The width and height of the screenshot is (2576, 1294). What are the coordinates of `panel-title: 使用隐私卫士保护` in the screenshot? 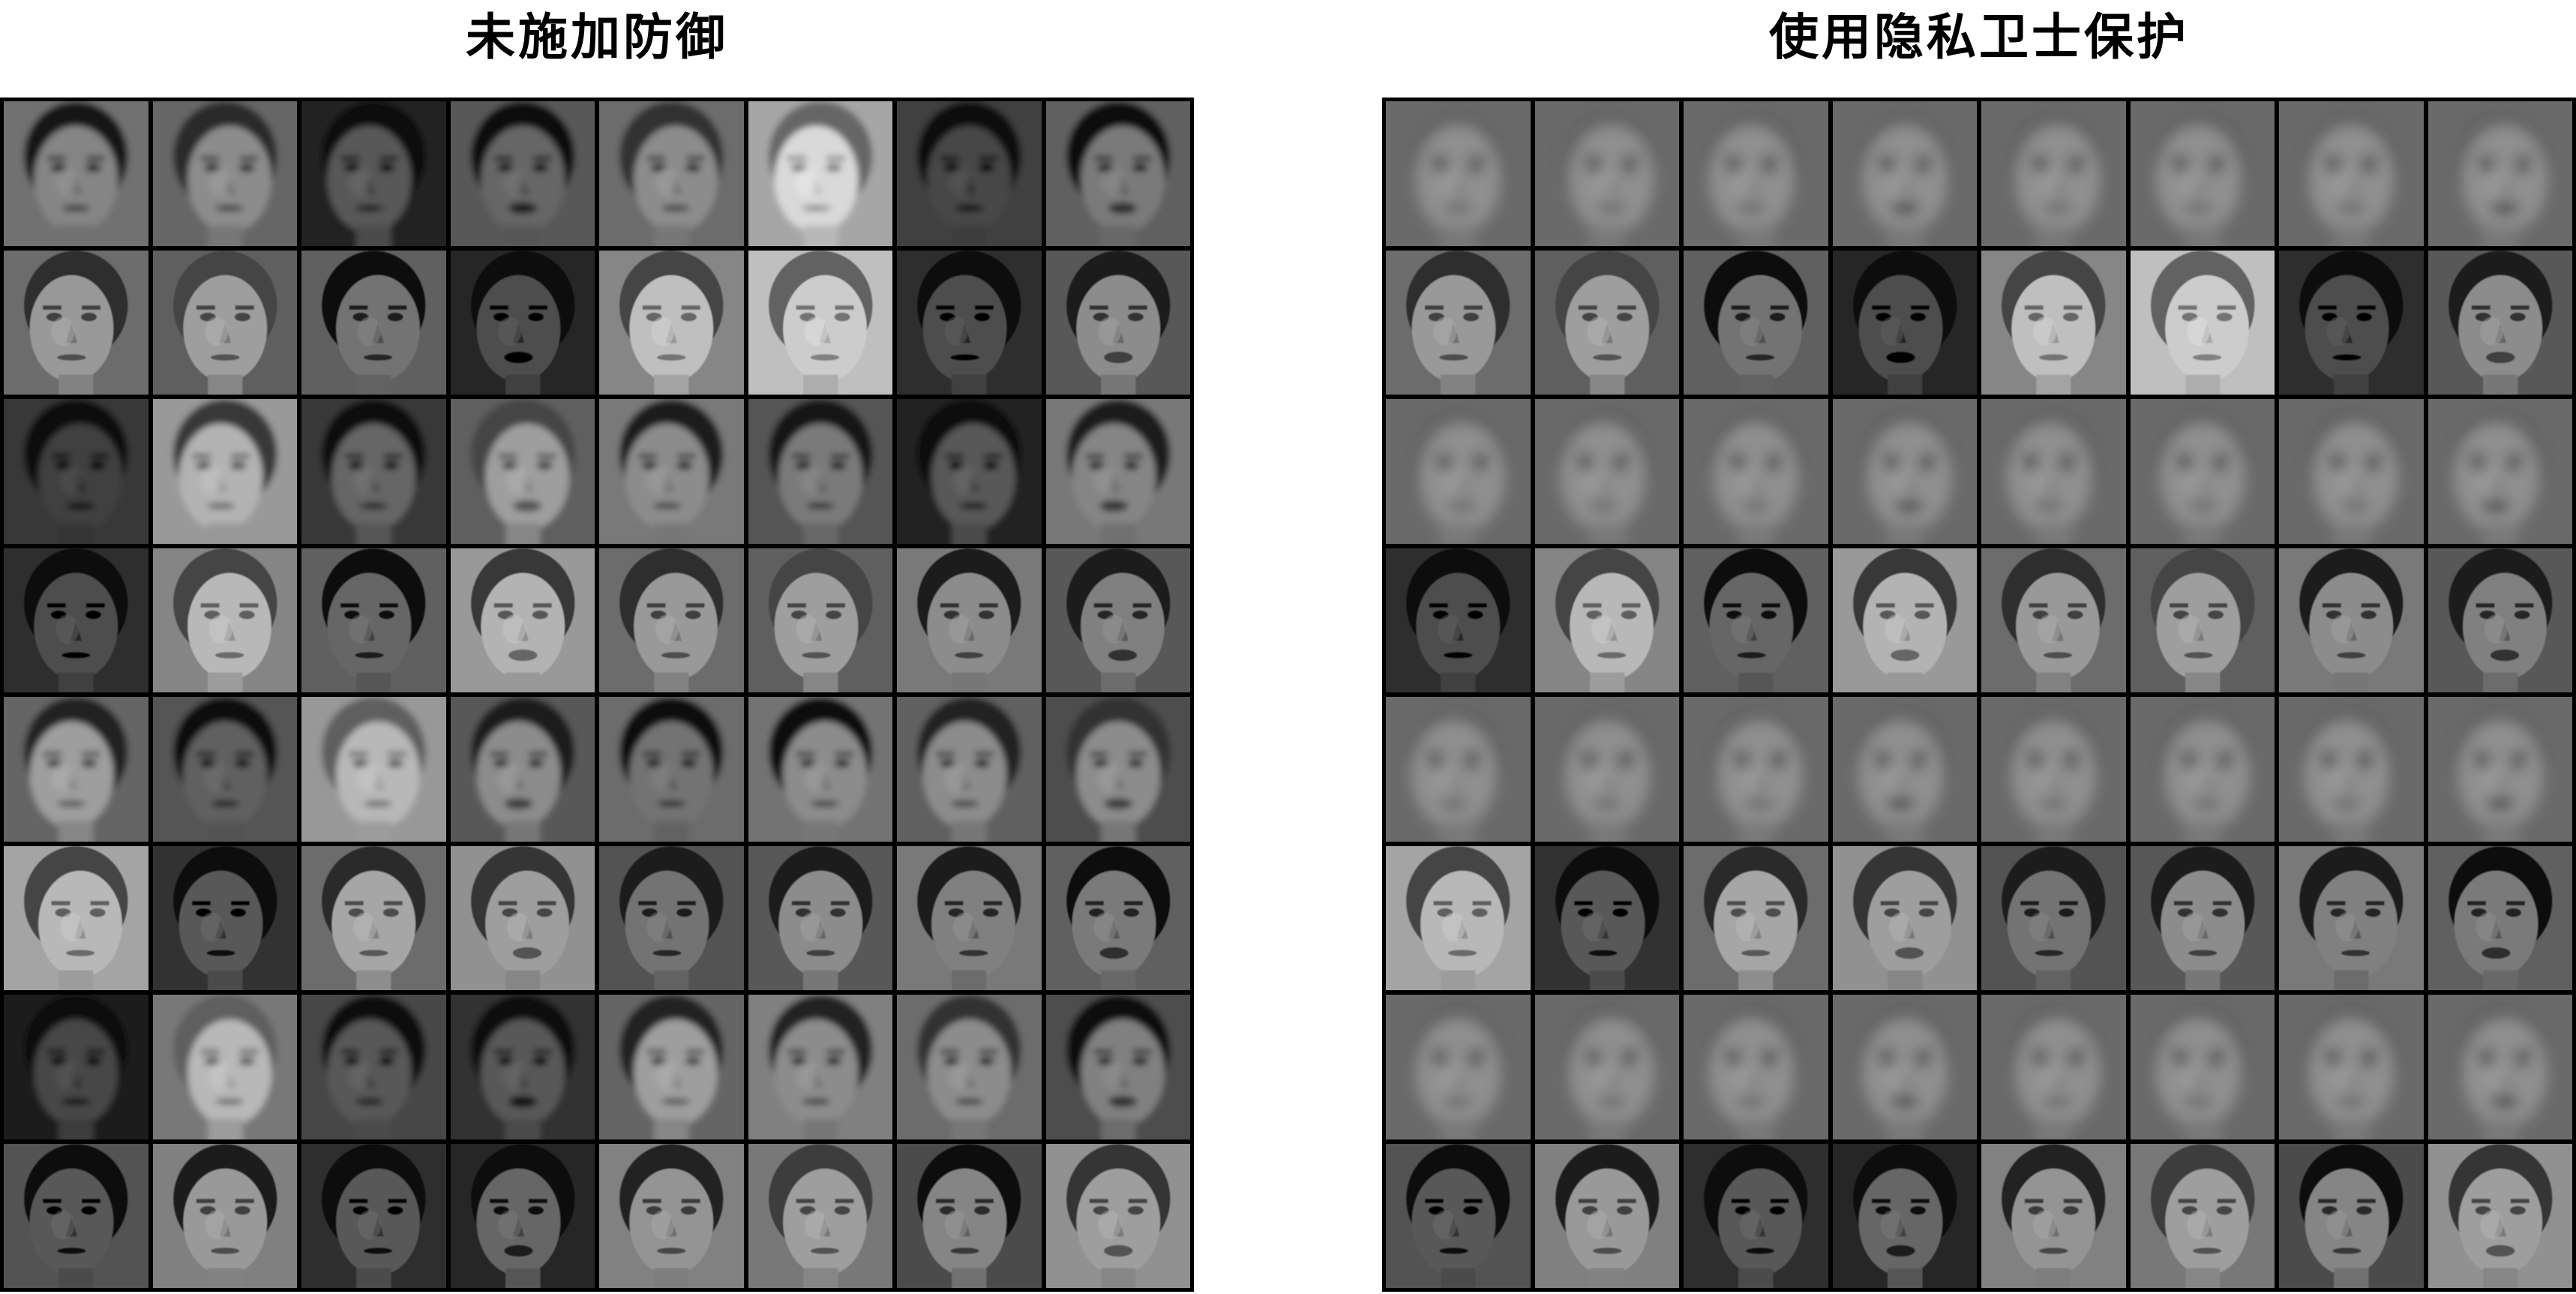 It's located at (1979, 37).